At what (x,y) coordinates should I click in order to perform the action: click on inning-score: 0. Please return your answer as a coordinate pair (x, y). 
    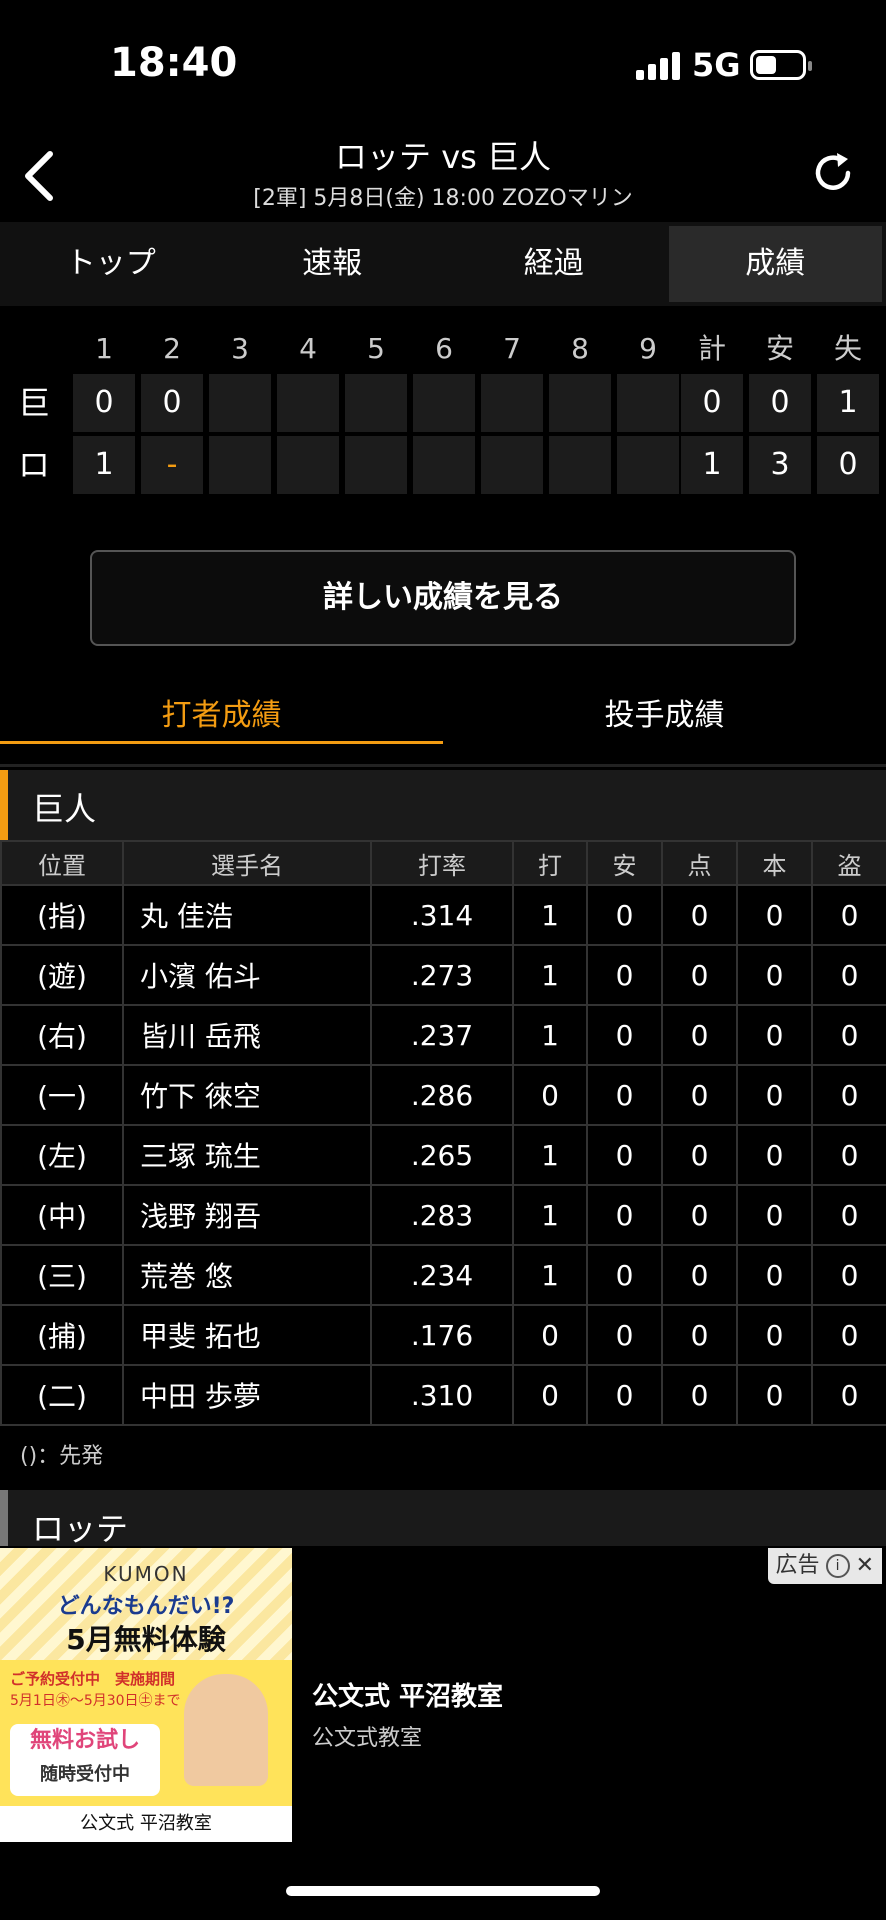
    Looking at the image, I should click on (172, 403).